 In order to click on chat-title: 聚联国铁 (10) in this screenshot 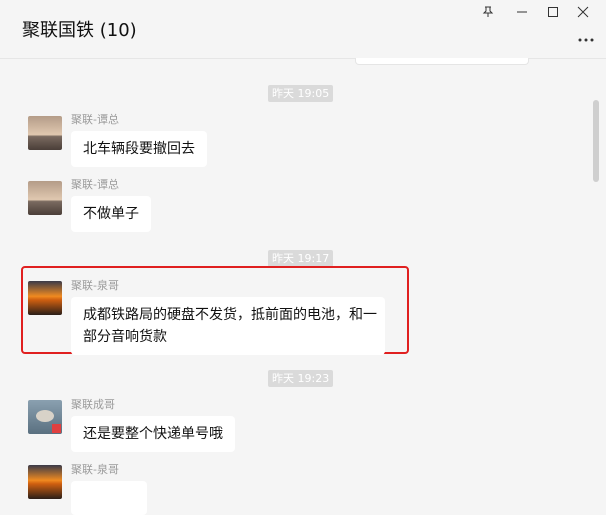, I will do `click(79, 30)`.